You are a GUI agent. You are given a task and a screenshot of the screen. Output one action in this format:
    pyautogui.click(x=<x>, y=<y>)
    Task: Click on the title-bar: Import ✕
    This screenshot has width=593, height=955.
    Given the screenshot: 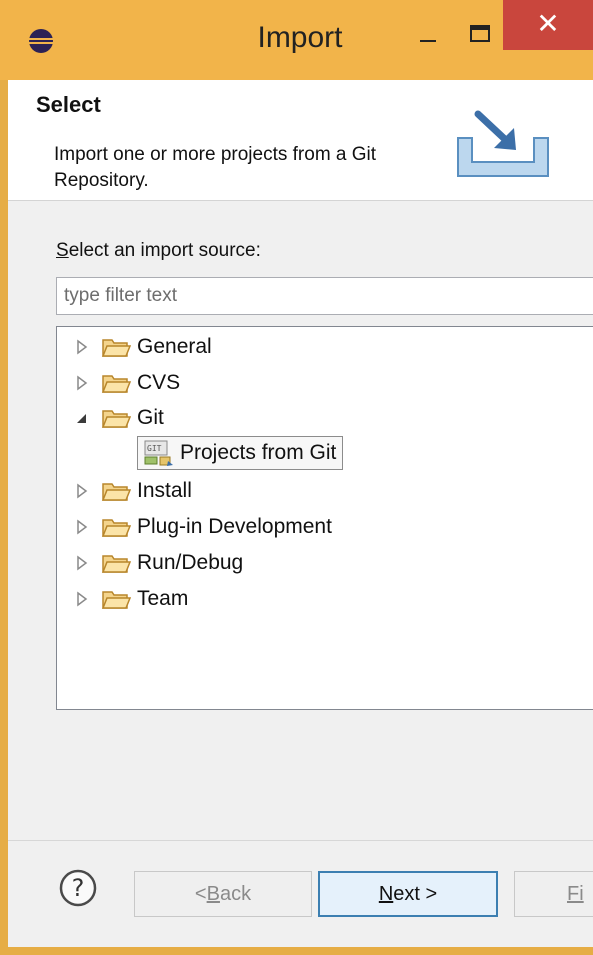 What is the action you would take?
    pyautogui.click(x=296, y=40)
    